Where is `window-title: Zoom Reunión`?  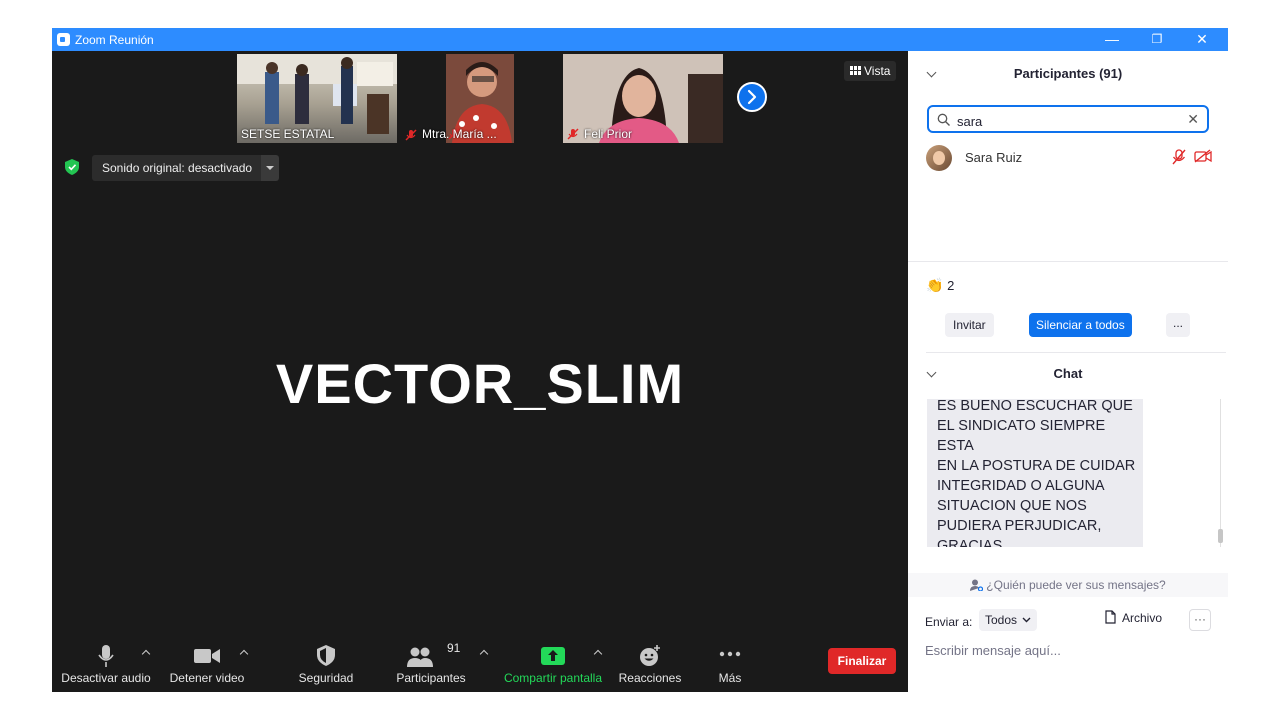
window-title: Zoom Reunión is located at coordinates (114, 40).